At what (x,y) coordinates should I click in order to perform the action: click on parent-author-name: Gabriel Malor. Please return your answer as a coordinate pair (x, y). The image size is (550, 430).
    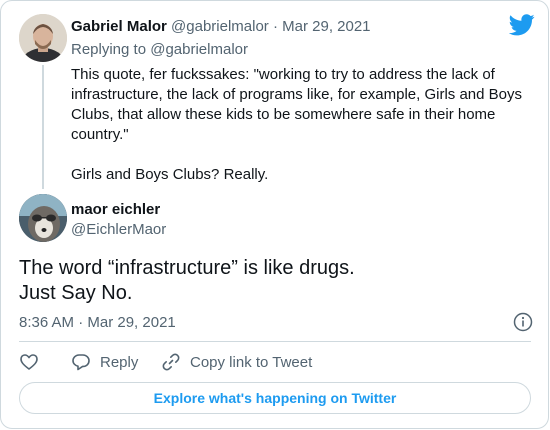
    Looking at the image, I should click on (119, 26).